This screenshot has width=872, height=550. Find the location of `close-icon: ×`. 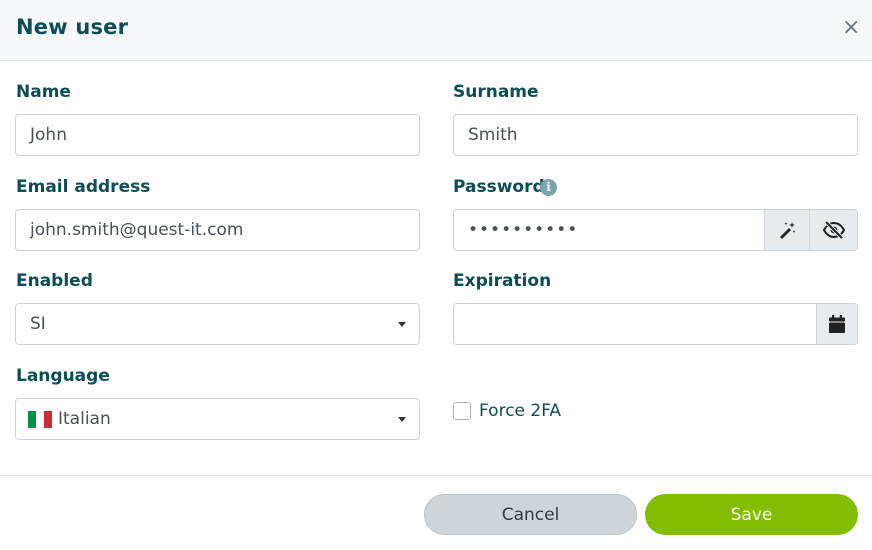

close-icon: × is located at coordinates (851, 28).